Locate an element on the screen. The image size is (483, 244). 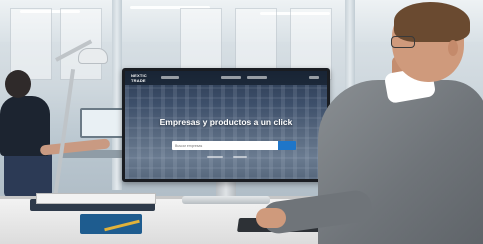
site-logo-line2: TRADE is located at coordinates (138, 80).